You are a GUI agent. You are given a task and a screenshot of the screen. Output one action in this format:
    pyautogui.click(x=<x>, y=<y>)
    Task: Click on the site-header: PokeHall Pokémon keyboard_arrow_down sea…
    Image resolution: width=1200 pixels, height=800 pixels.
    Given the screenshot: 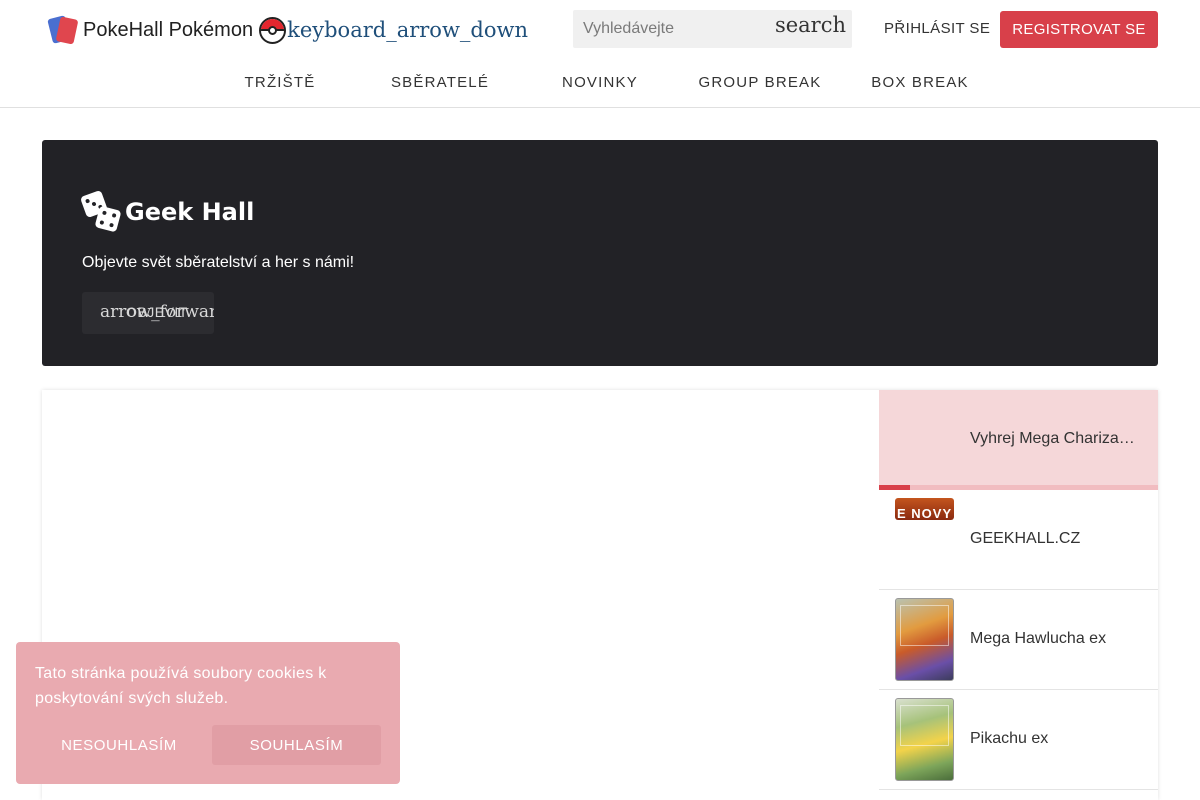 What is the action you would take?
    pyautogui.click(x=600, y=54)
    